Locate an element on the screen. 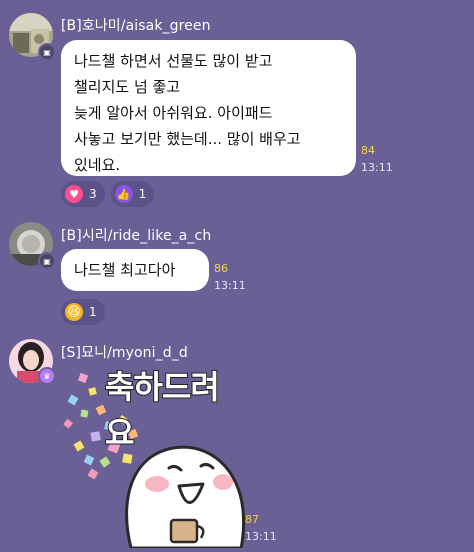 The width and height of the screenshot is (474, 552). message-line: 챌리지도 넘 좋고 is located at coordinates (127, 87).